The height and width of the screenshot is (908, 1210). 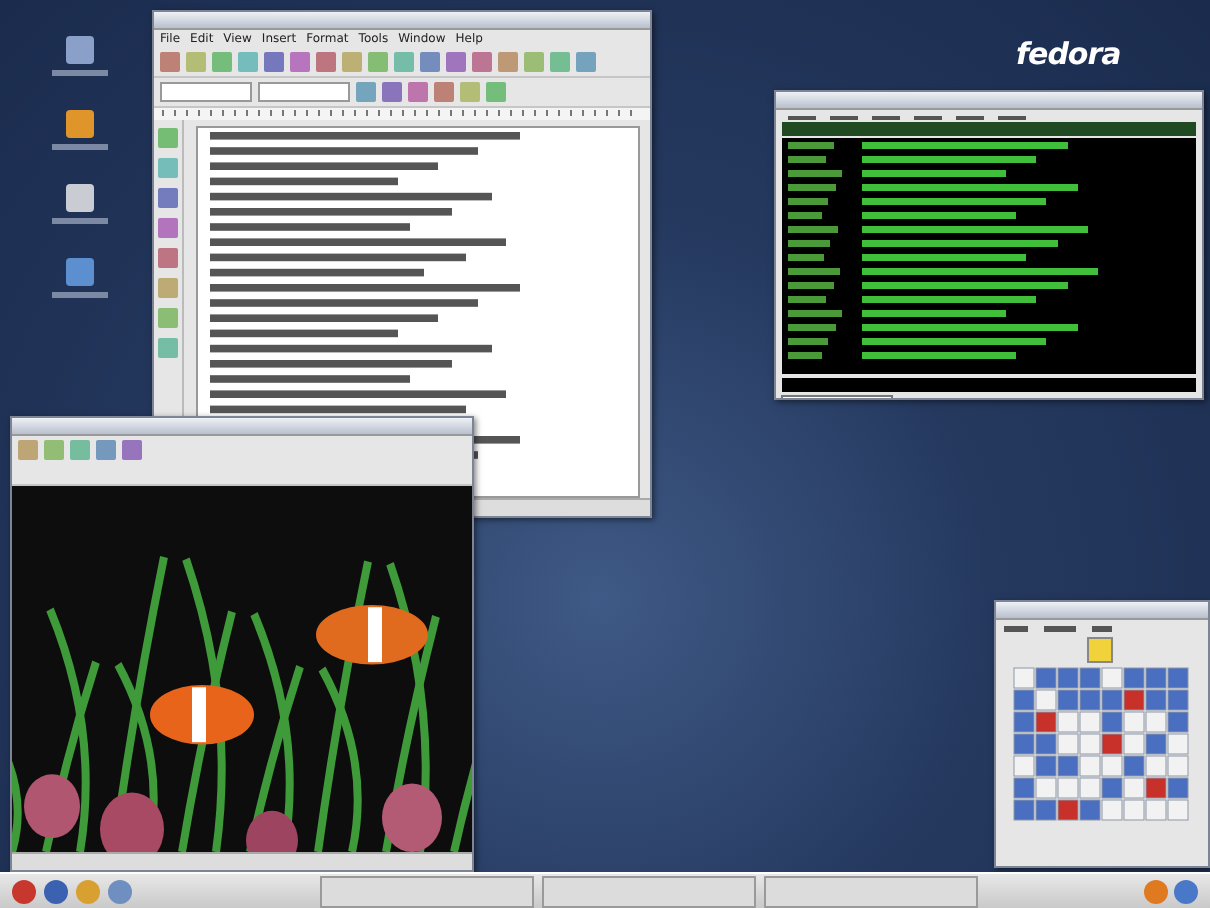 What do you see at coordinates (206, 92) in the screenshot?
I see `style-field` at bounding box center [206, 92].